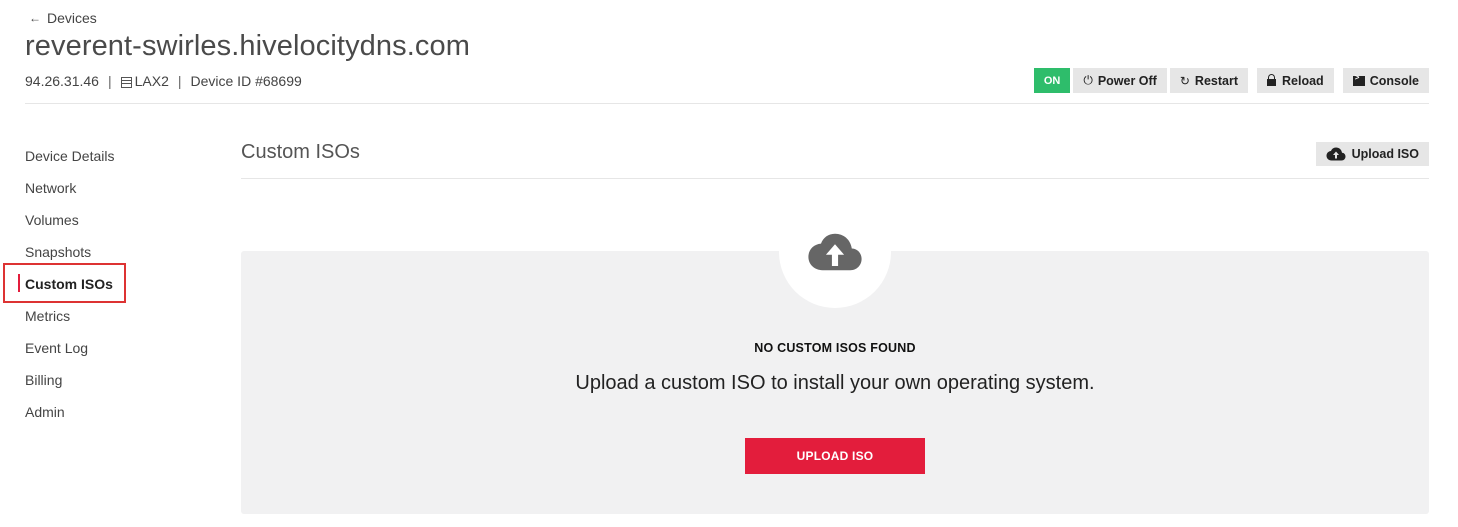 The height and width of the screenshot is (527, 1458). What do you see at coordinates (247, 46) in the screenshot?
I see `page-title: reverent-swirles.hivelocitydns.com` at bounding box center [247, 46].